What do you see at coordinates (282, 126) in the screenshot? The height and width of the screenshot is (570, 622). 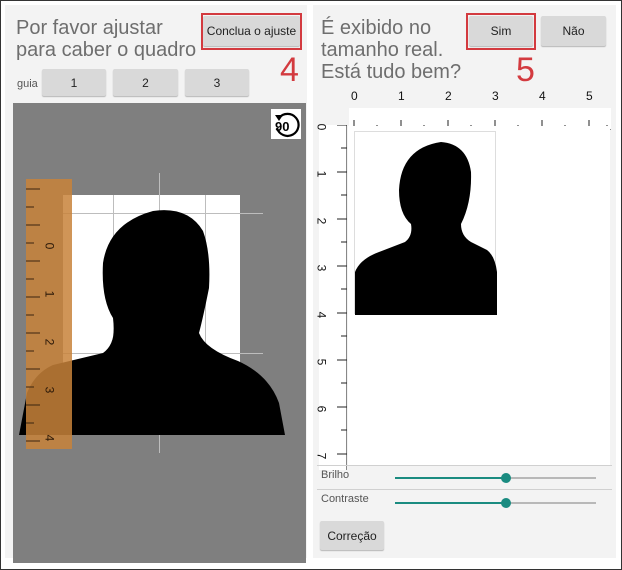 I see `rotate-label: 90` at bounding box center [282, 126].